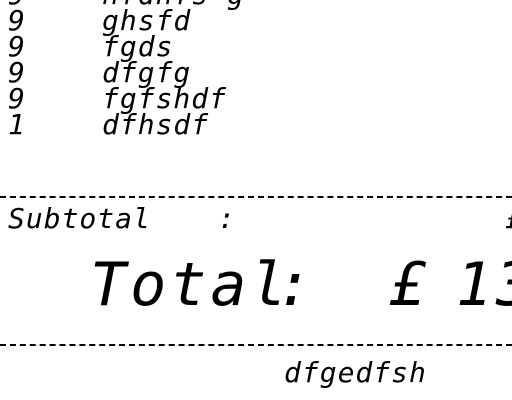 This screenshot has height=400, width=512. Describe the element at coordinates (260, 218) in the screenshot. I see `subtotal-row: Subtotal : £` at that location.